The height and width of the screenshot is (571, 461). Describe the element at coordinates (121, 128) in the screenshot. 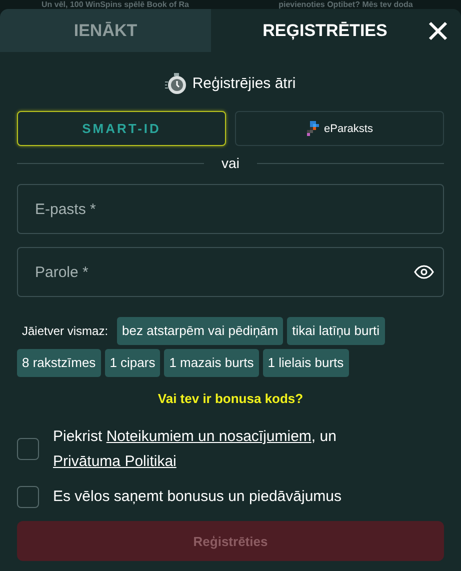

I see `smart-id-button: SMART-ID` at that location.